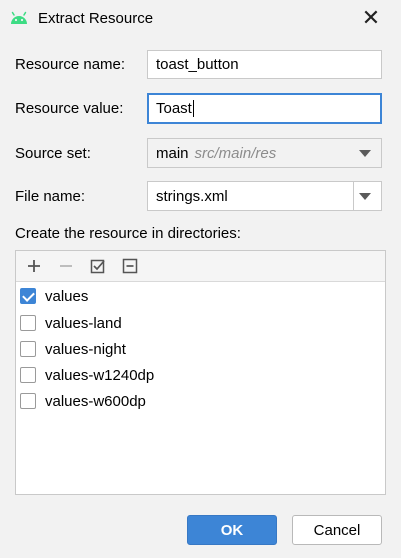  What do you see at coordinates (232, 530) in the screenshot?
I see `ok-button: OK` at bounding box center [232, 530].